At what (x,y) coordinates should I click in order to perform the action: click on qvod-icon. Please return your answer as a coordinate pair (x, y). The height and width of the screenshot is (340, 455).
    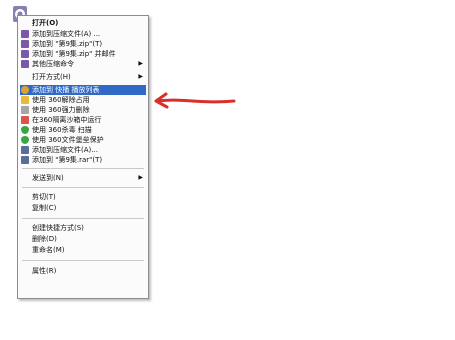
    Looking at the image, I should click on (25, 90).